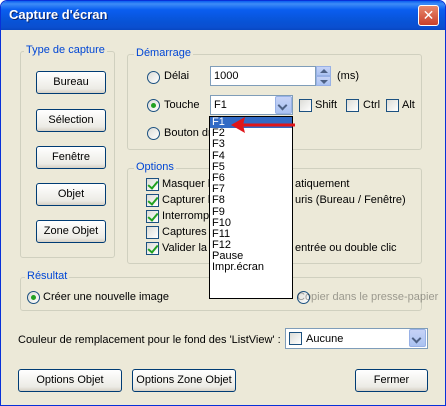  Describe the element at coordinates (71, 194) in the screenshot. I see `objet-button: Objet` at that location.